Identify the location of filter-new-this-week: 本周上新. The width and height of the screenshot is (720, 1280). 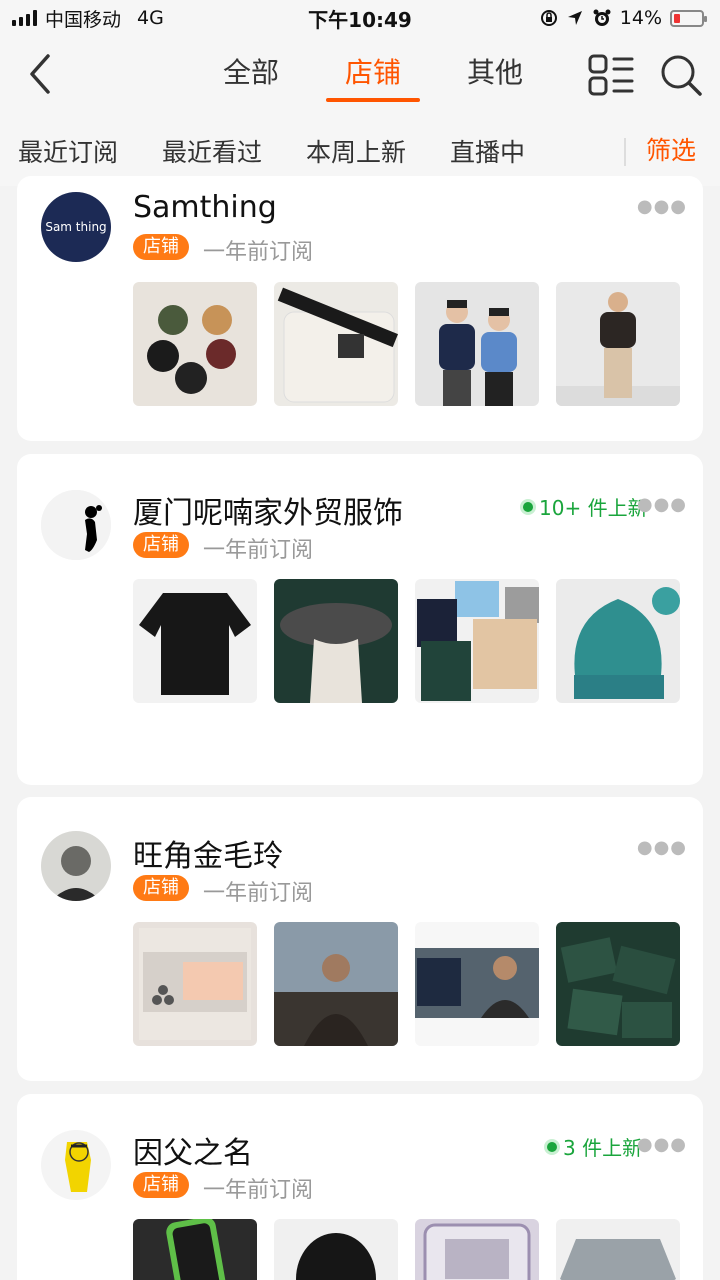
(356, 151).